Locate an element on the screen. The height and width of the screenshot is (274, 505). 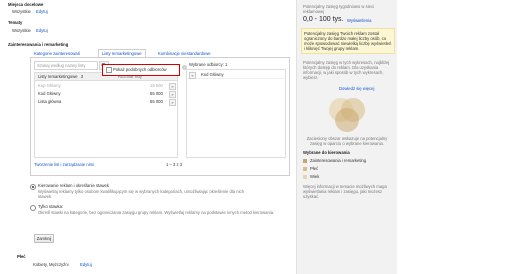
table-row: Kup Główny 15 000 » is located at coordinates (106, 86).